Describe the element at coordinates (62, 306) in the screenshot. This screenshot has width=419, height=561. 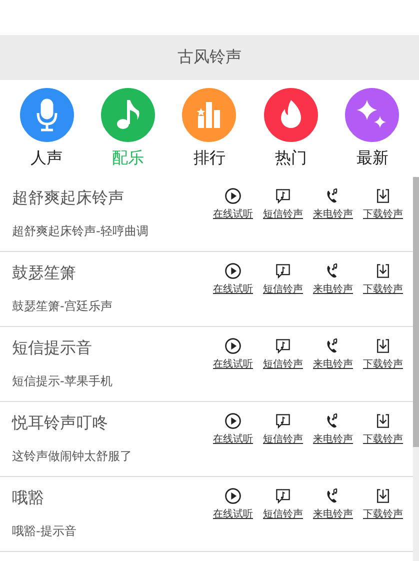
I see `ringtone-subtitle: 鼓瑟笙箫-宫廷乐声` at that location.